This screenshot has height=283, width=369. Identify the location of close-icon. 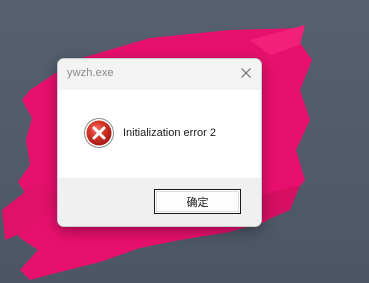
(246, 73).